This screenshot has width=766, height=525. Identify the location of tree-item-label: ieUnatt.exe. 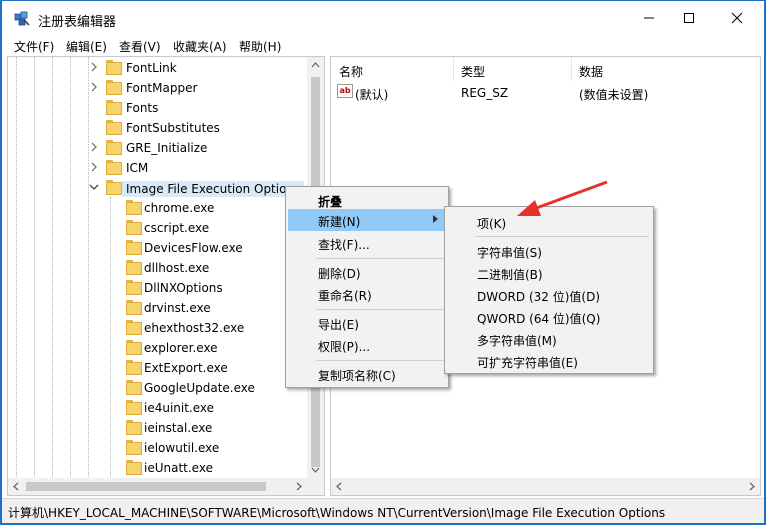
(178, 468).